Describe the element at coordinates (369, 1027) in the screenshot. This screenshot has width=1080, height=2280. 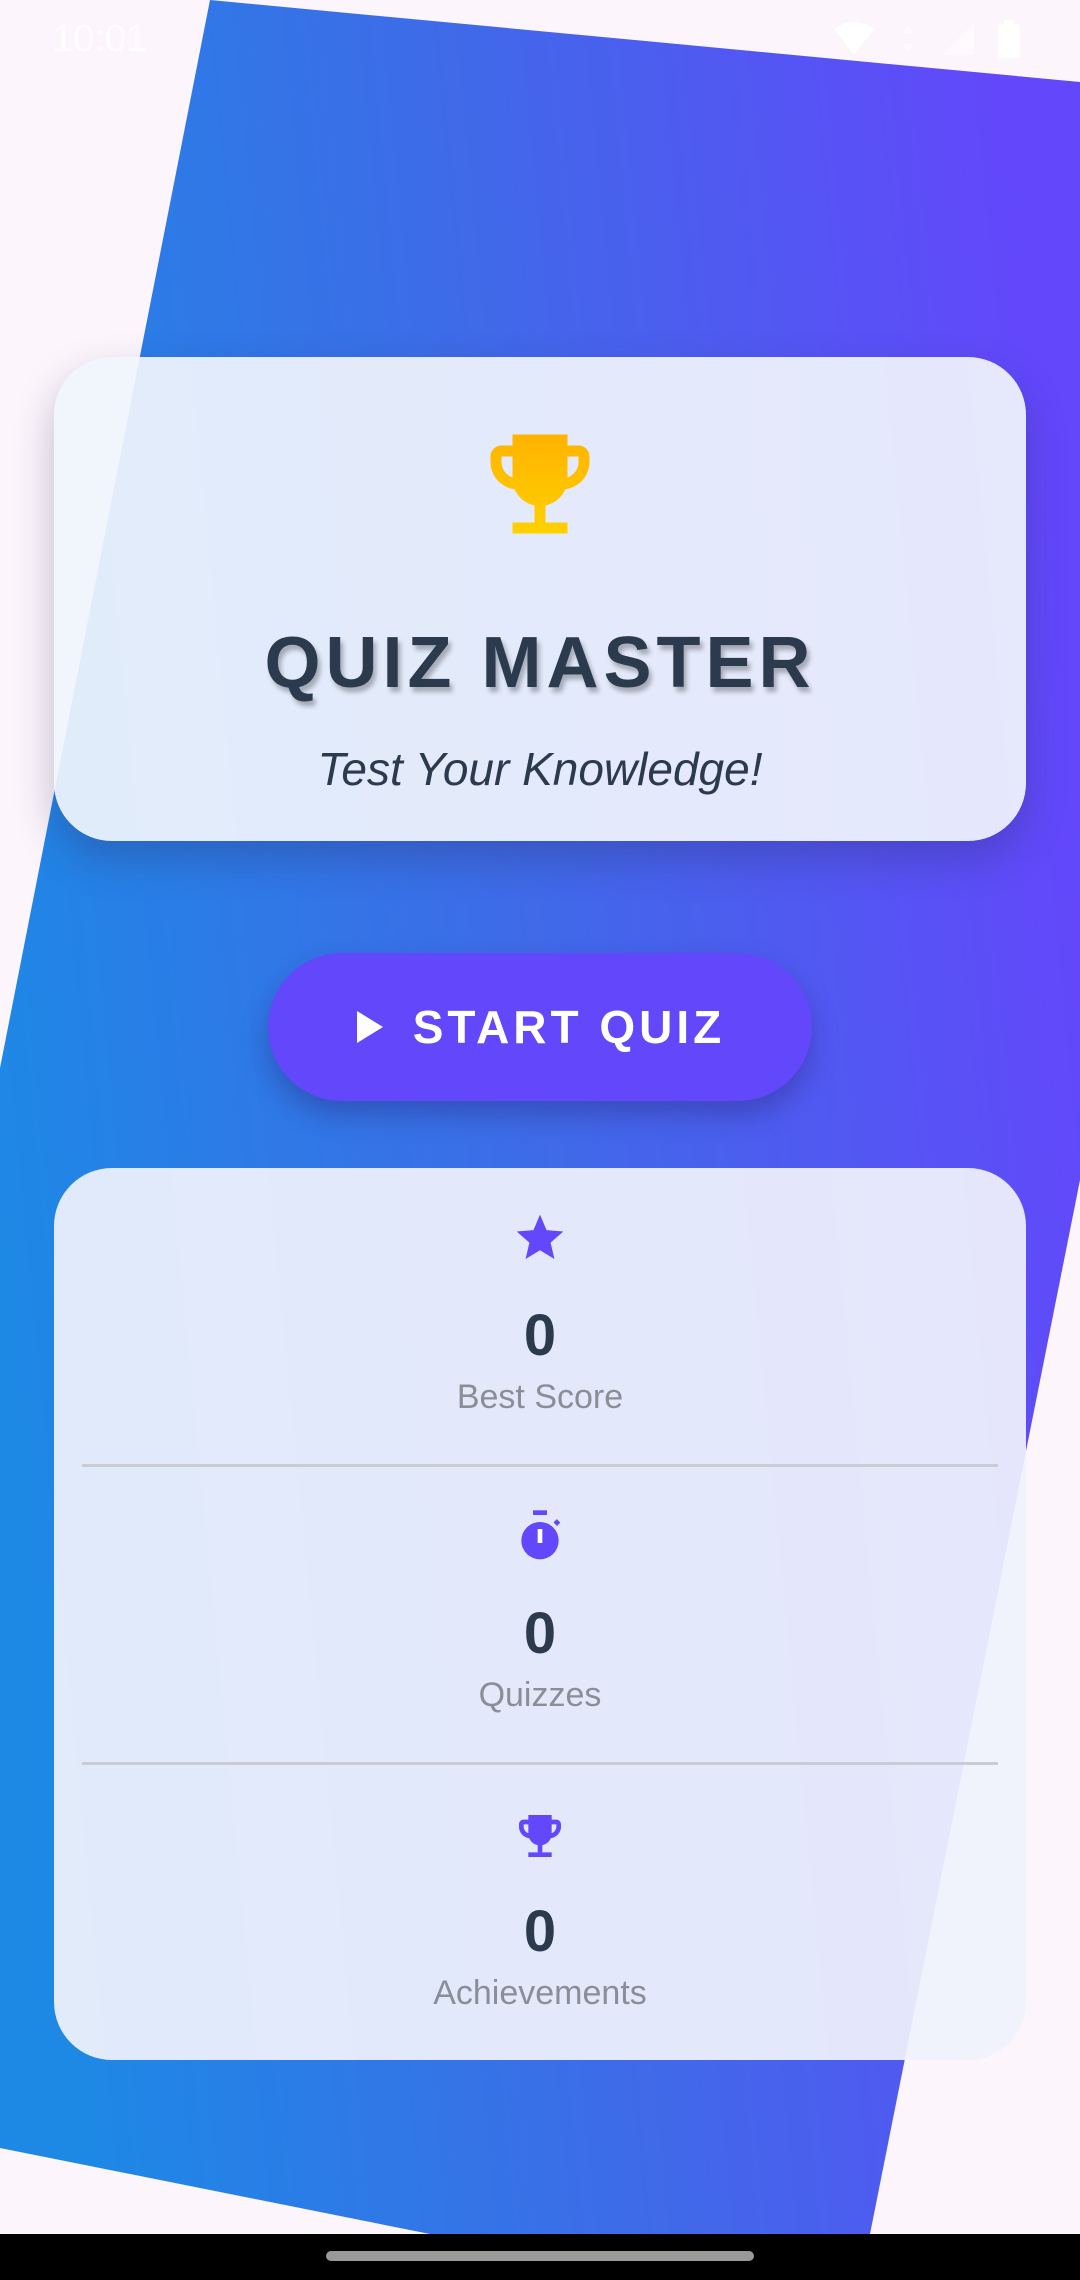
I see `play-icon` at that location.